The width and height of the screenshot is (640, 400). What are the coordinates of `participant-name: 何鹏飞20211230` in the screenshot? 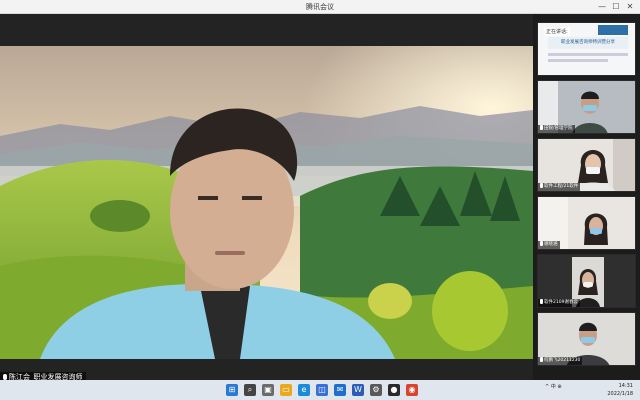 It's located at (560, 361).